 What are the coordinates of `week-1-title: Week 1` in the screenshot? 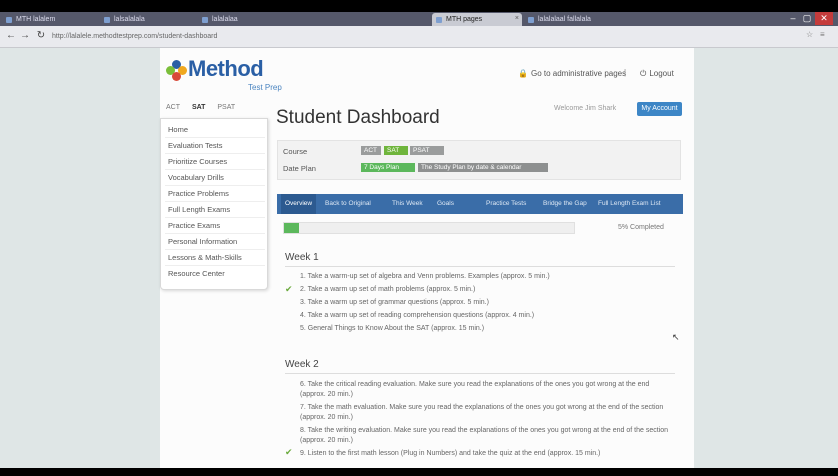 It's located at (302, 257).